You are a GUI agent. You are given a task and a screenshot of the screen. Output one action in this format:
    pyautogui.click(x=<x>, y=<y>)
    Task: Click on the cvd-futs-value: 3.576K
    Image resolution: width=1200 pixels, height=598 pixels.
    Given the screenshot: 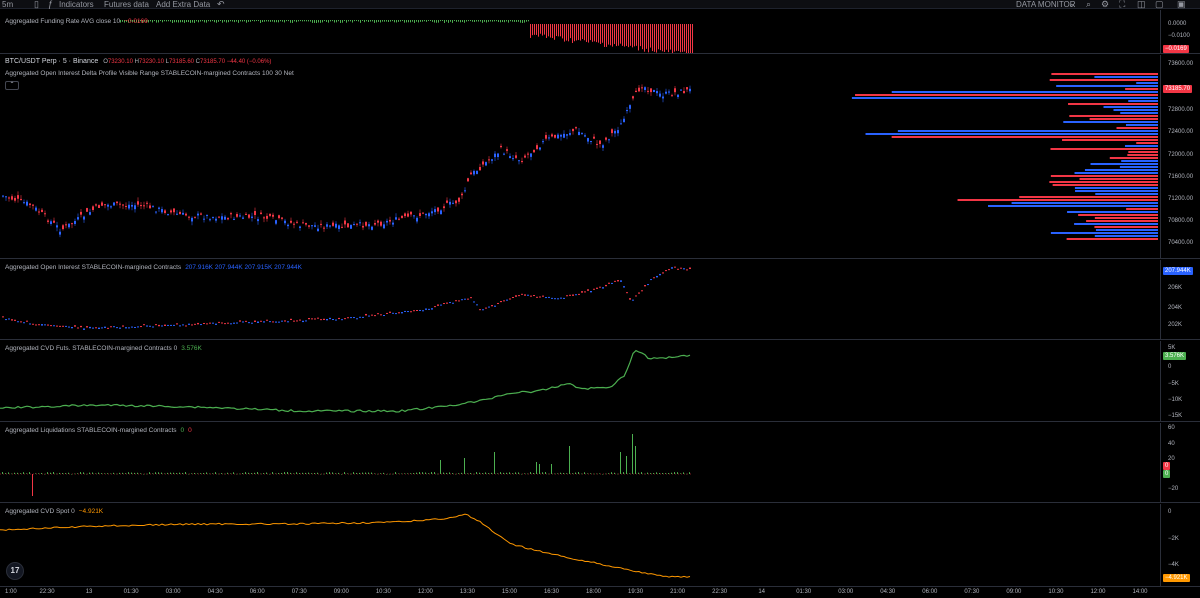 What is the action you would take?
    pyautogui.click(x=191, y=348)
    